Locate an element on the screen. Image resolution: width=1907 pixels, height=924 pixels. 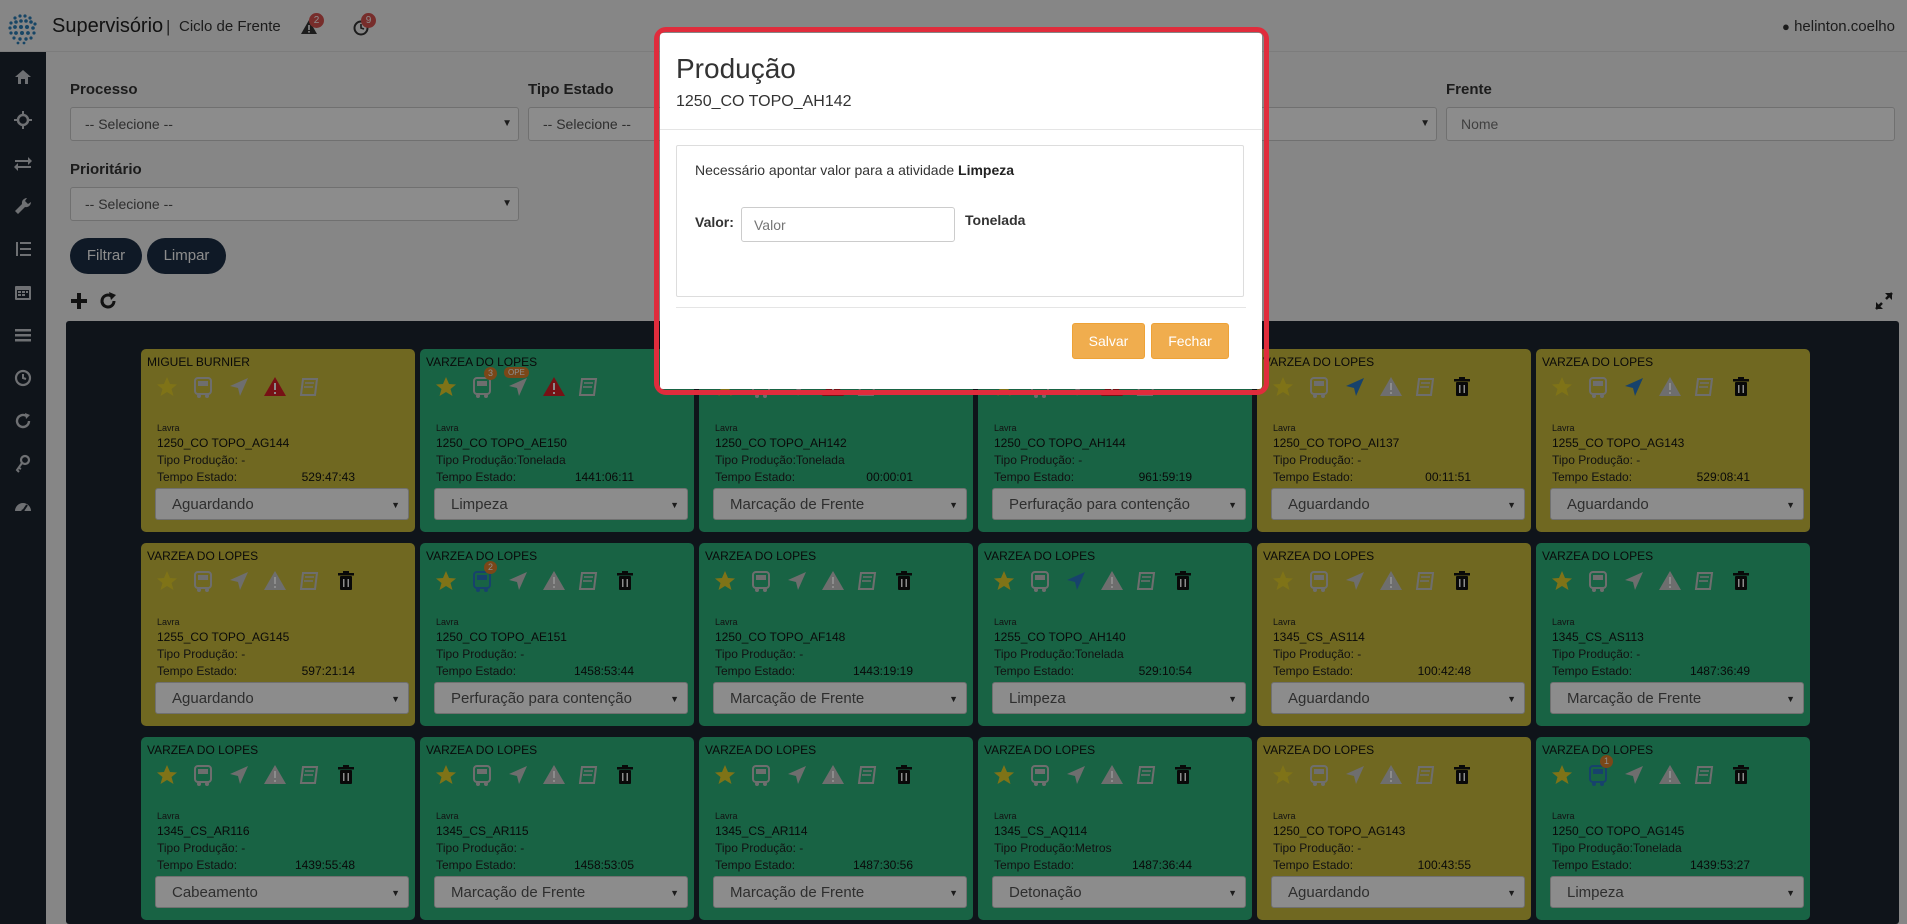
modal-title: Produção is located at coordinates (736, 68).